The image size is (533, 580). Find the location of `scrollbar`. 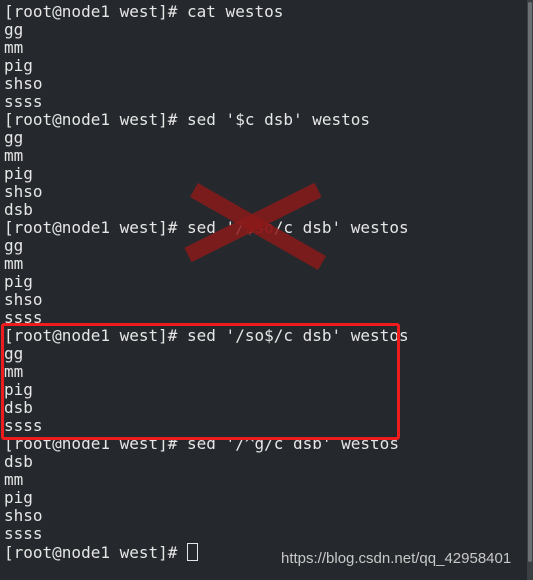

scrollbar is located at coordinates (530, 290).